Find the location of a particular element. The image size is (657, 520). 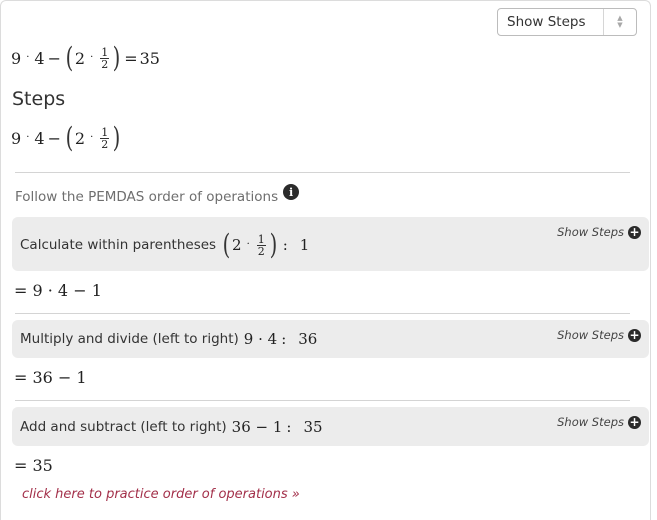

step-expression: 36 − 1 is located at coordinates (257, 427).